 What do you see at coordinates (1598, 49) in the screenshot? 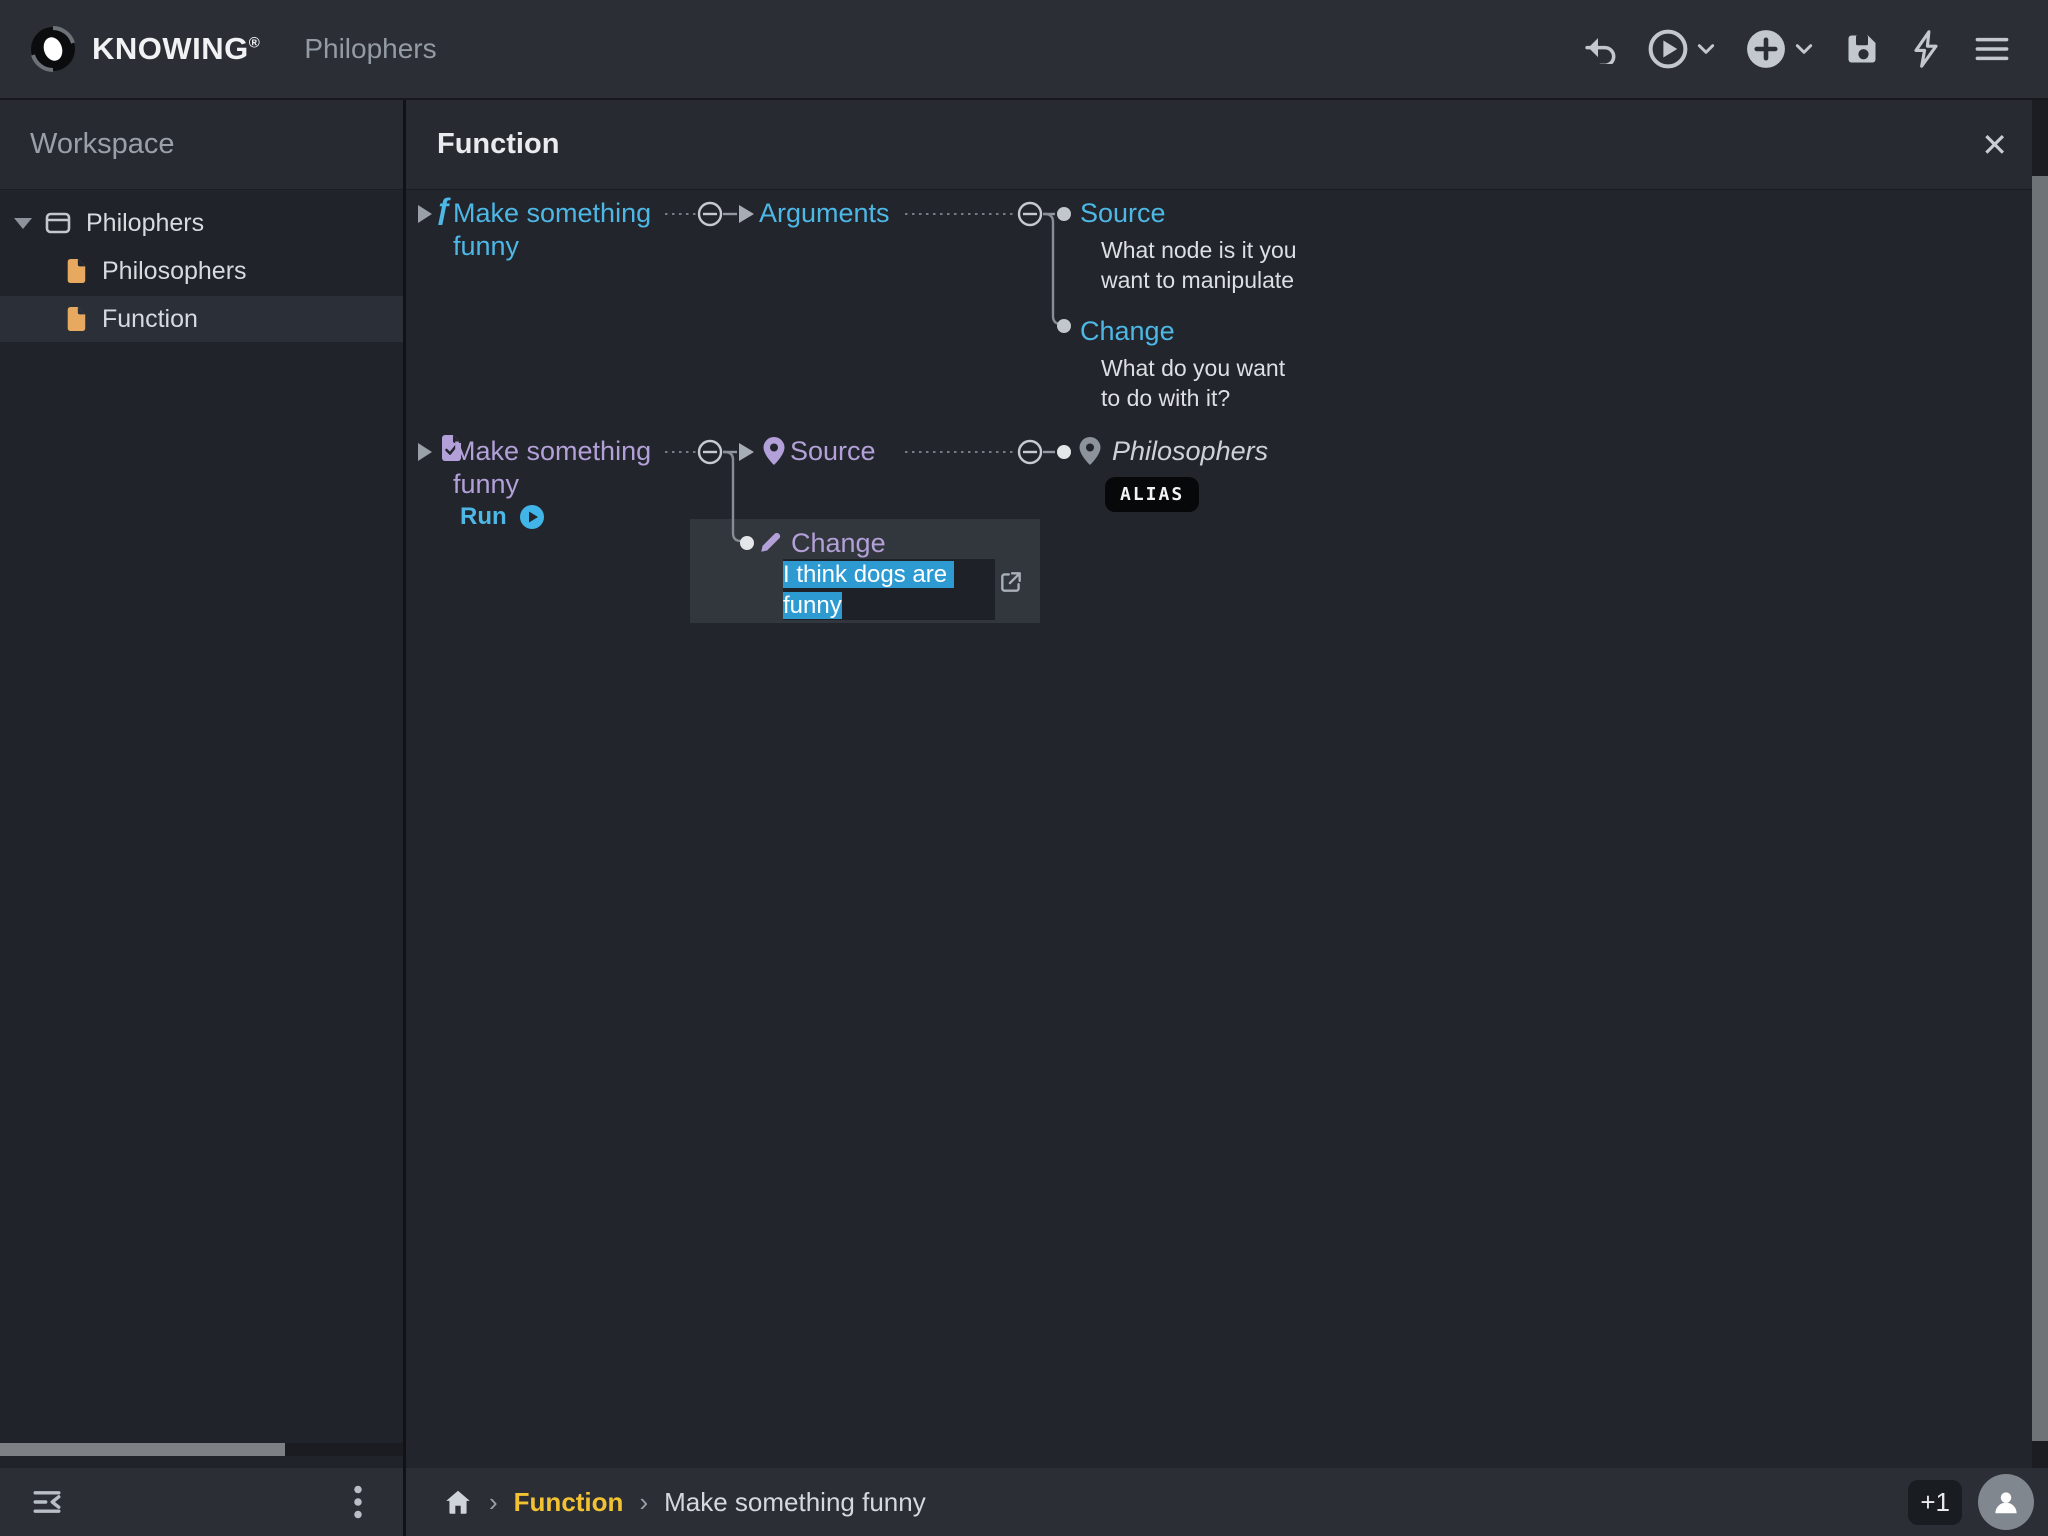
I see `undo-icon` at bounding box center [1598, 49].